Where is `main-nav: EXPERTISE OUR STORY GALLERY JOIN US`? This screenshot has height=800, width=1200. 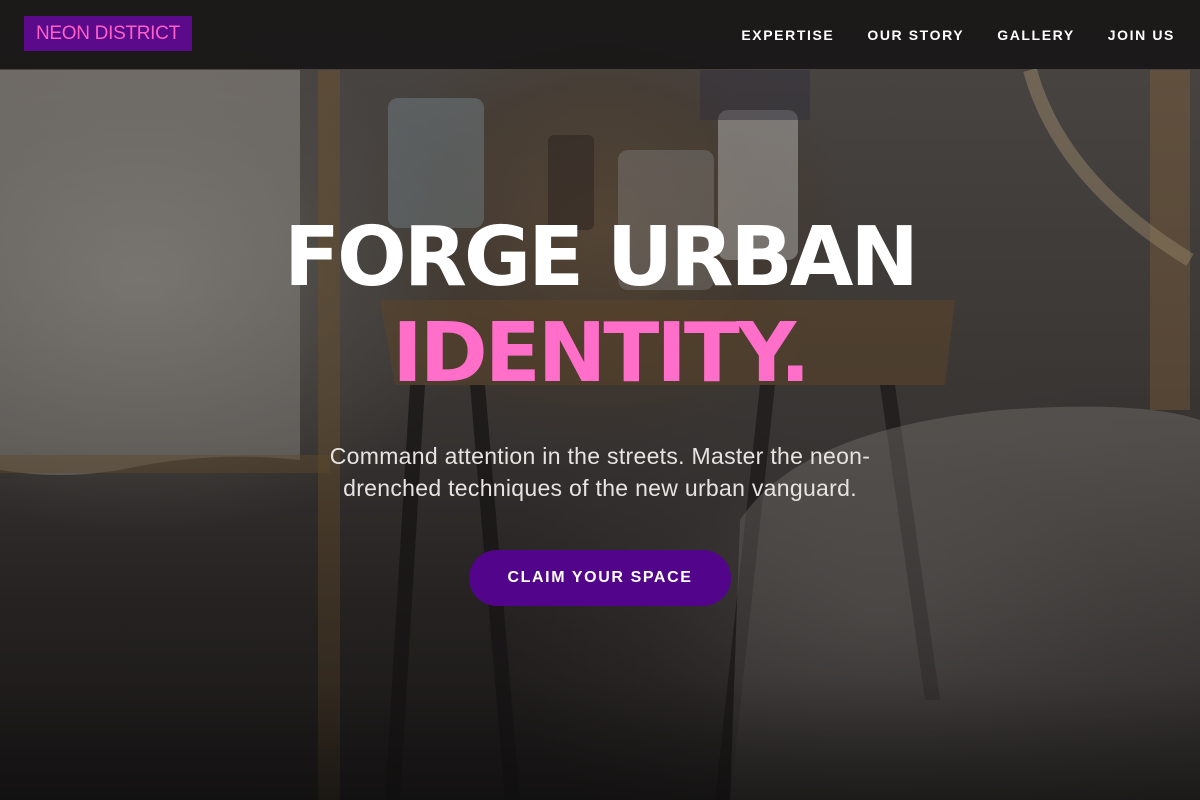
main-nav: EXPERTISE OUR STORY GALLERY JOIN US is located at coordinates (958, 34).